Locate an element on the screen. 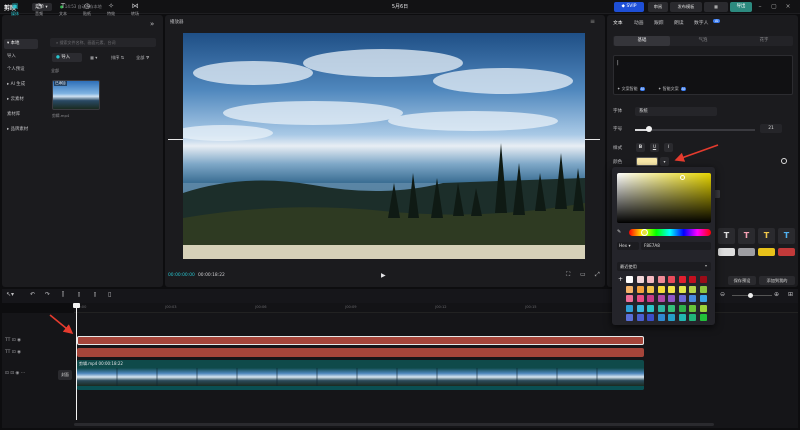 This screenshot has height=430, width=800. text-preset-3: T is located at coordinates (766, 236).